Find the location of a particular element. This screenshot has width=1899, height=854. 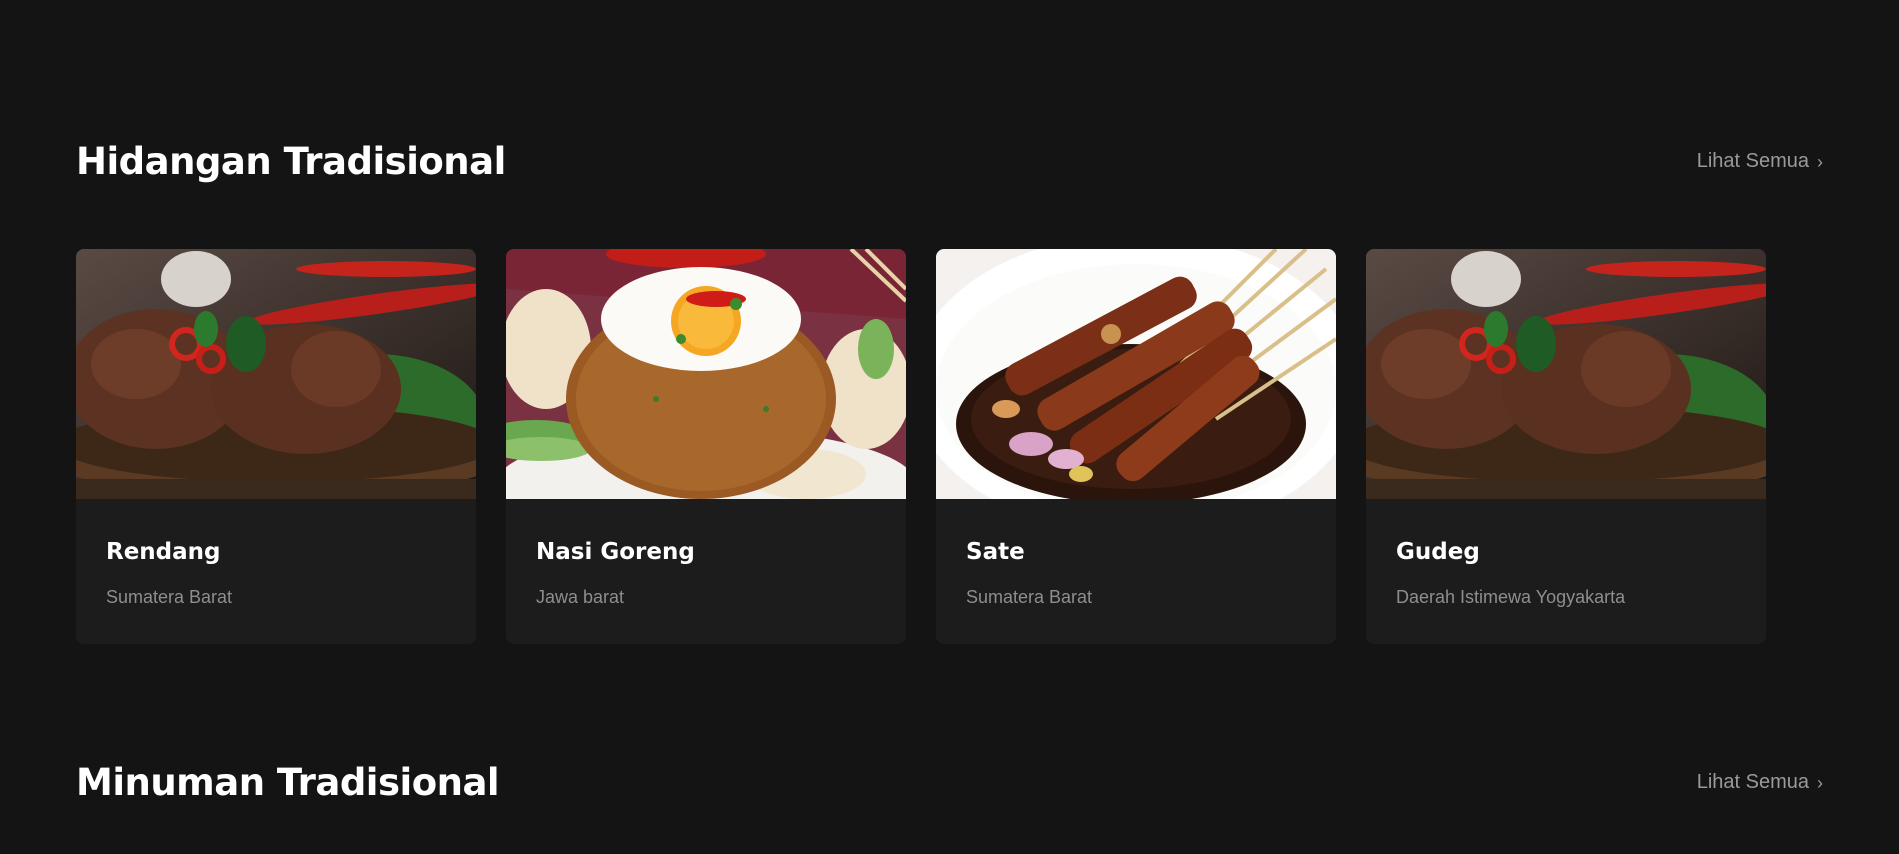

food-card-sate: Sate Sumatera Barat is located at coordinates (1136, 446).